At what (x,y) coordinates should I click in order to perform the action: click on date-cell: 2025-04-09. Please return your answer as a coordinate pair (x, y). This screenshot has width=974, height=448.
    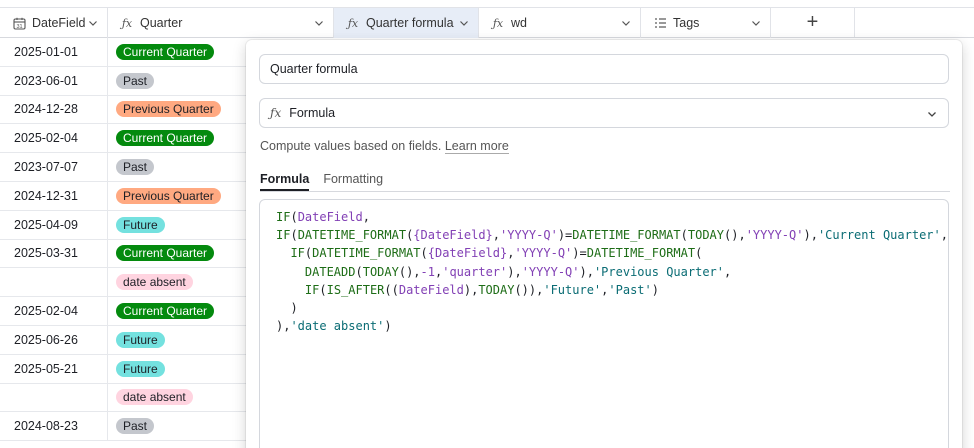
    Looking at the image, I should click on (54, 224).